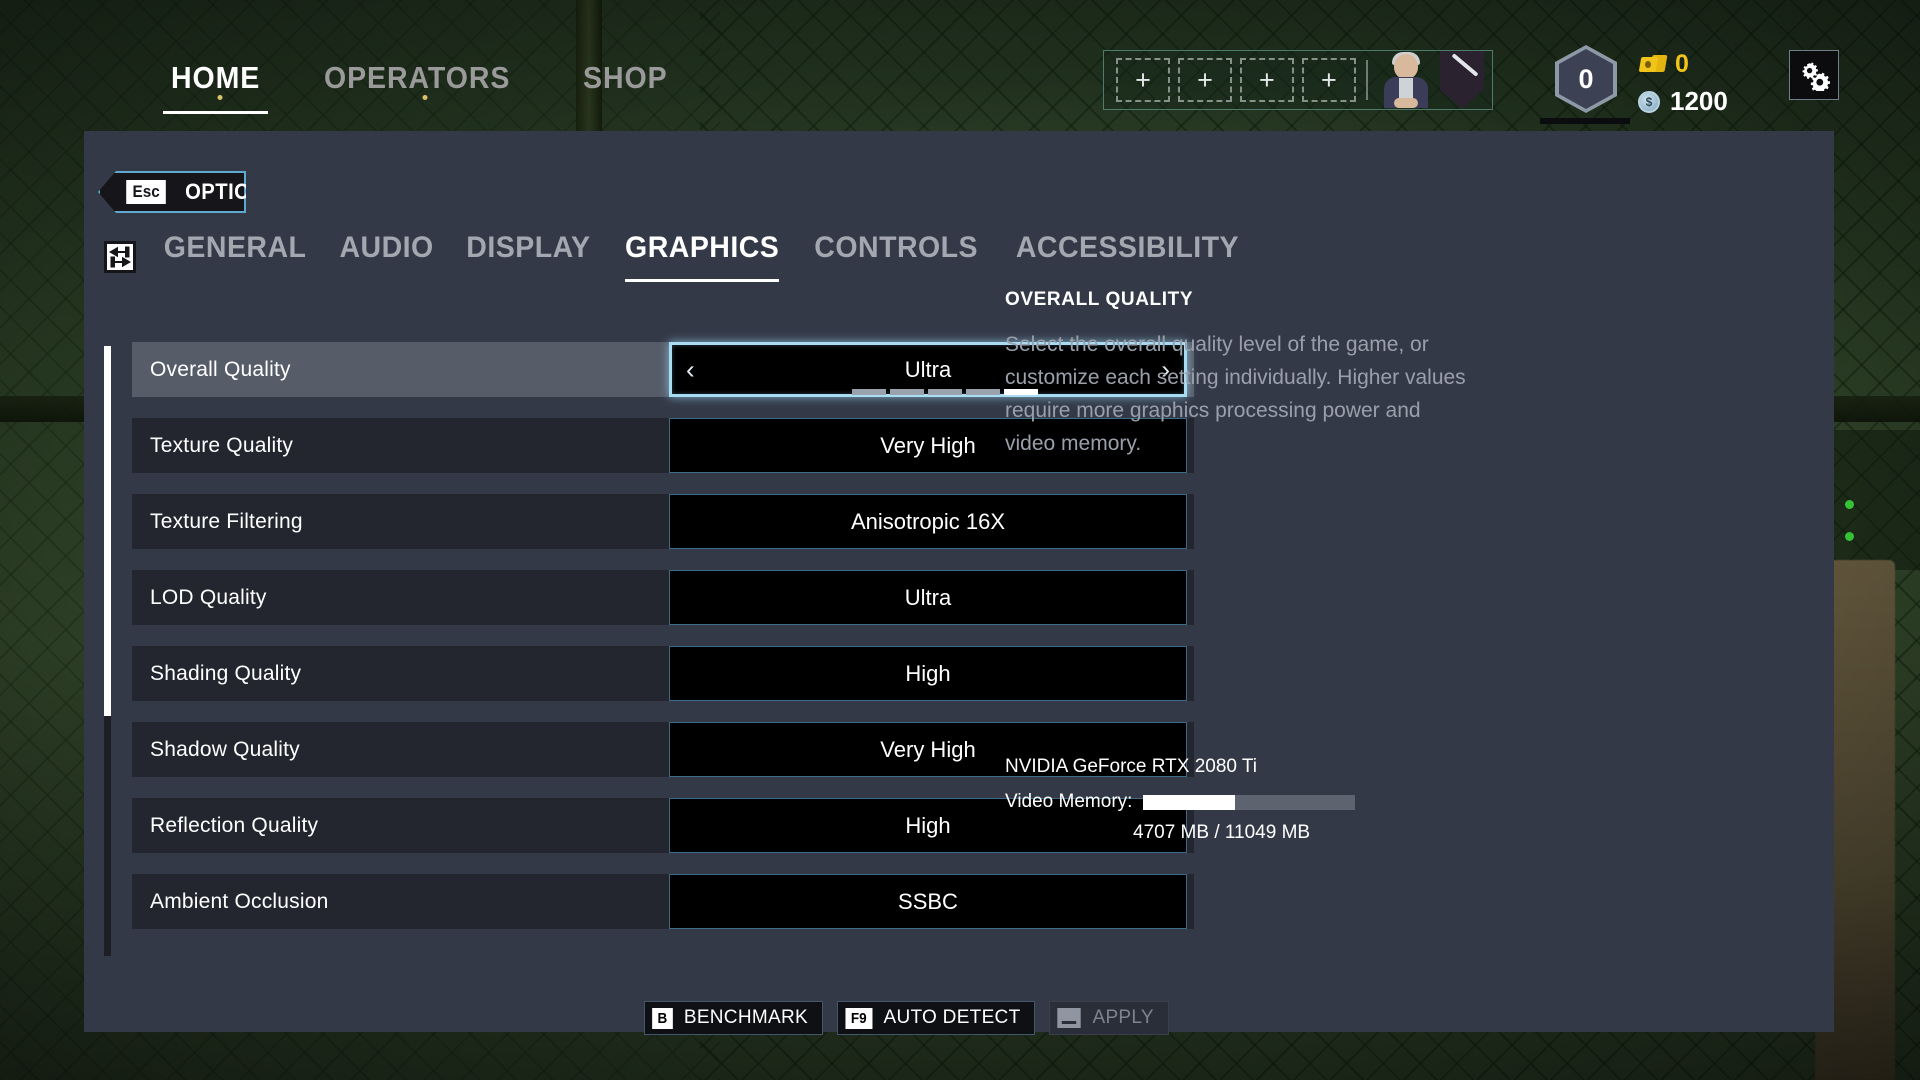 The height and width of the screenshot is (1080, 1920). I want to click on avatar-head, so click(1405, 66).